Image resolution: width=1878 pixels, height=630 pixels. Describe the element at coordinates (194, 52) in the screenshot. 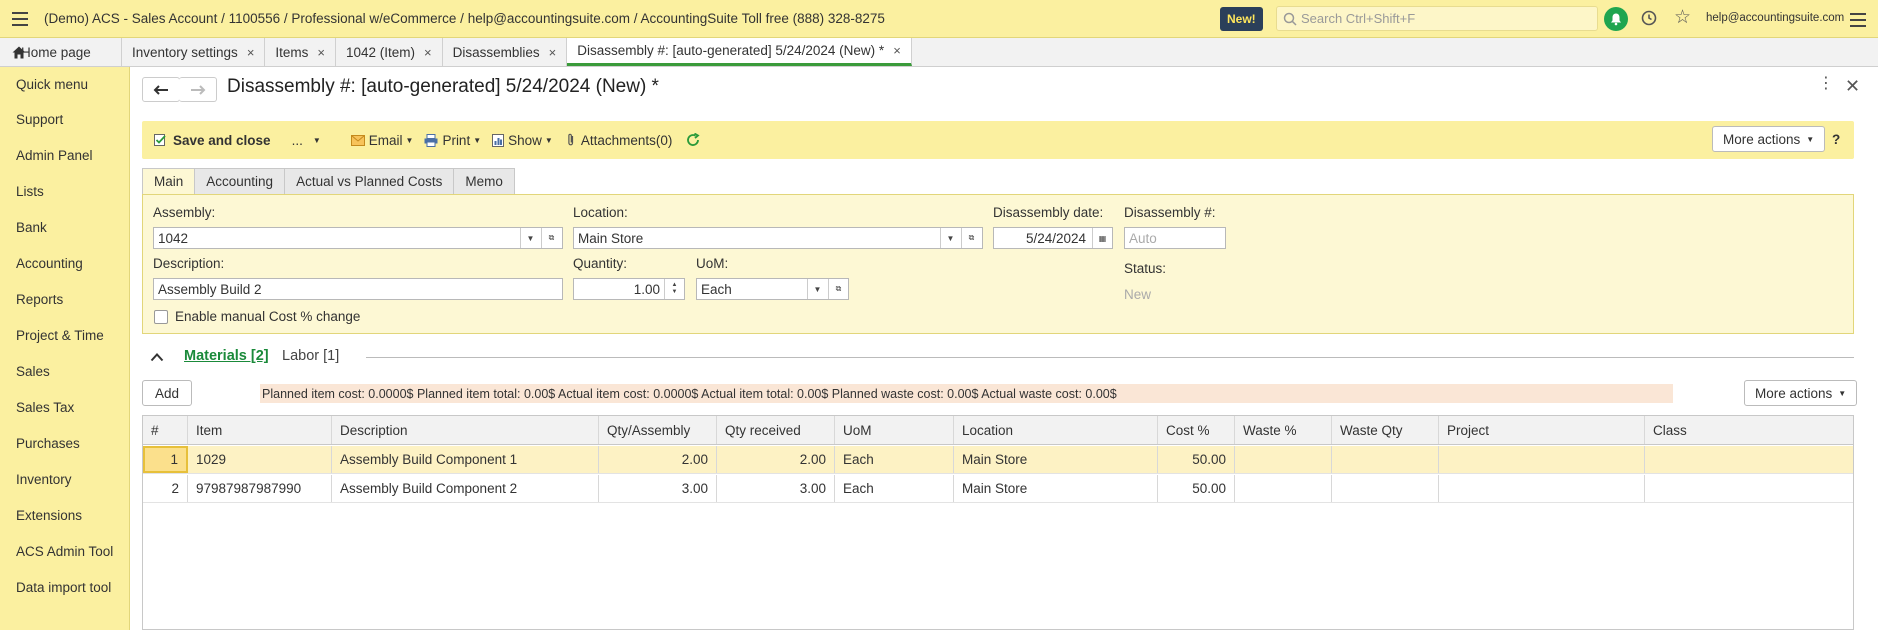

I see `tab-inventory-settings: Inventory settings ×` at that location.